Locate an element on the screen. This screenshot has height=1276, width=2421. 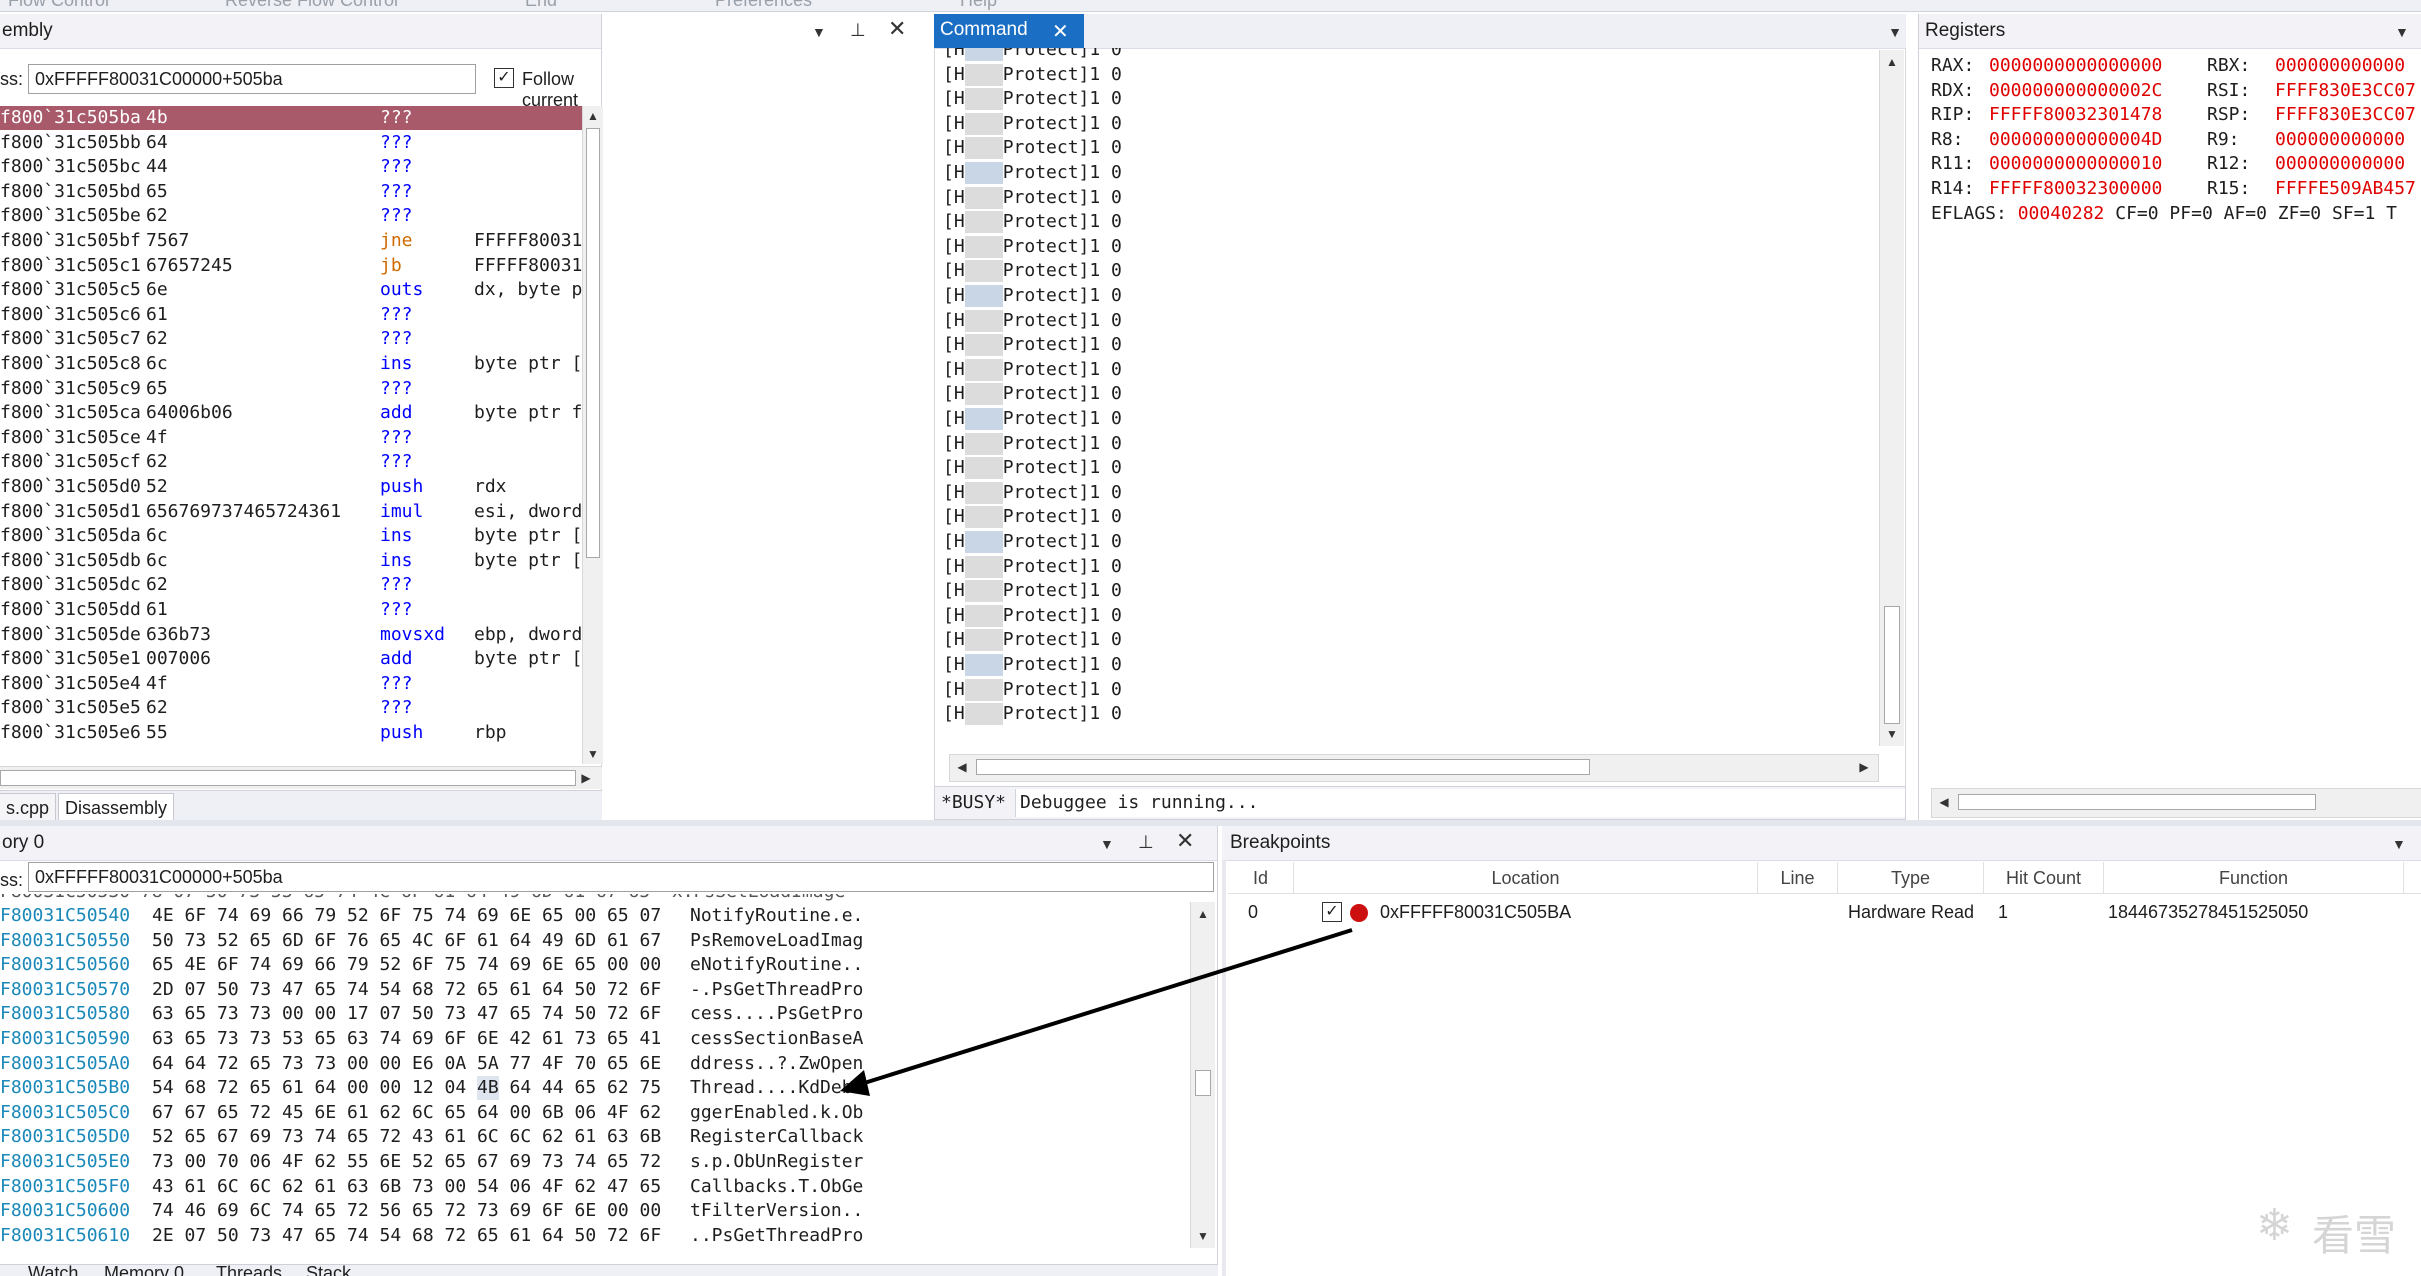
watermark-text: 看雪 is located at coordinates (2354, 1235).